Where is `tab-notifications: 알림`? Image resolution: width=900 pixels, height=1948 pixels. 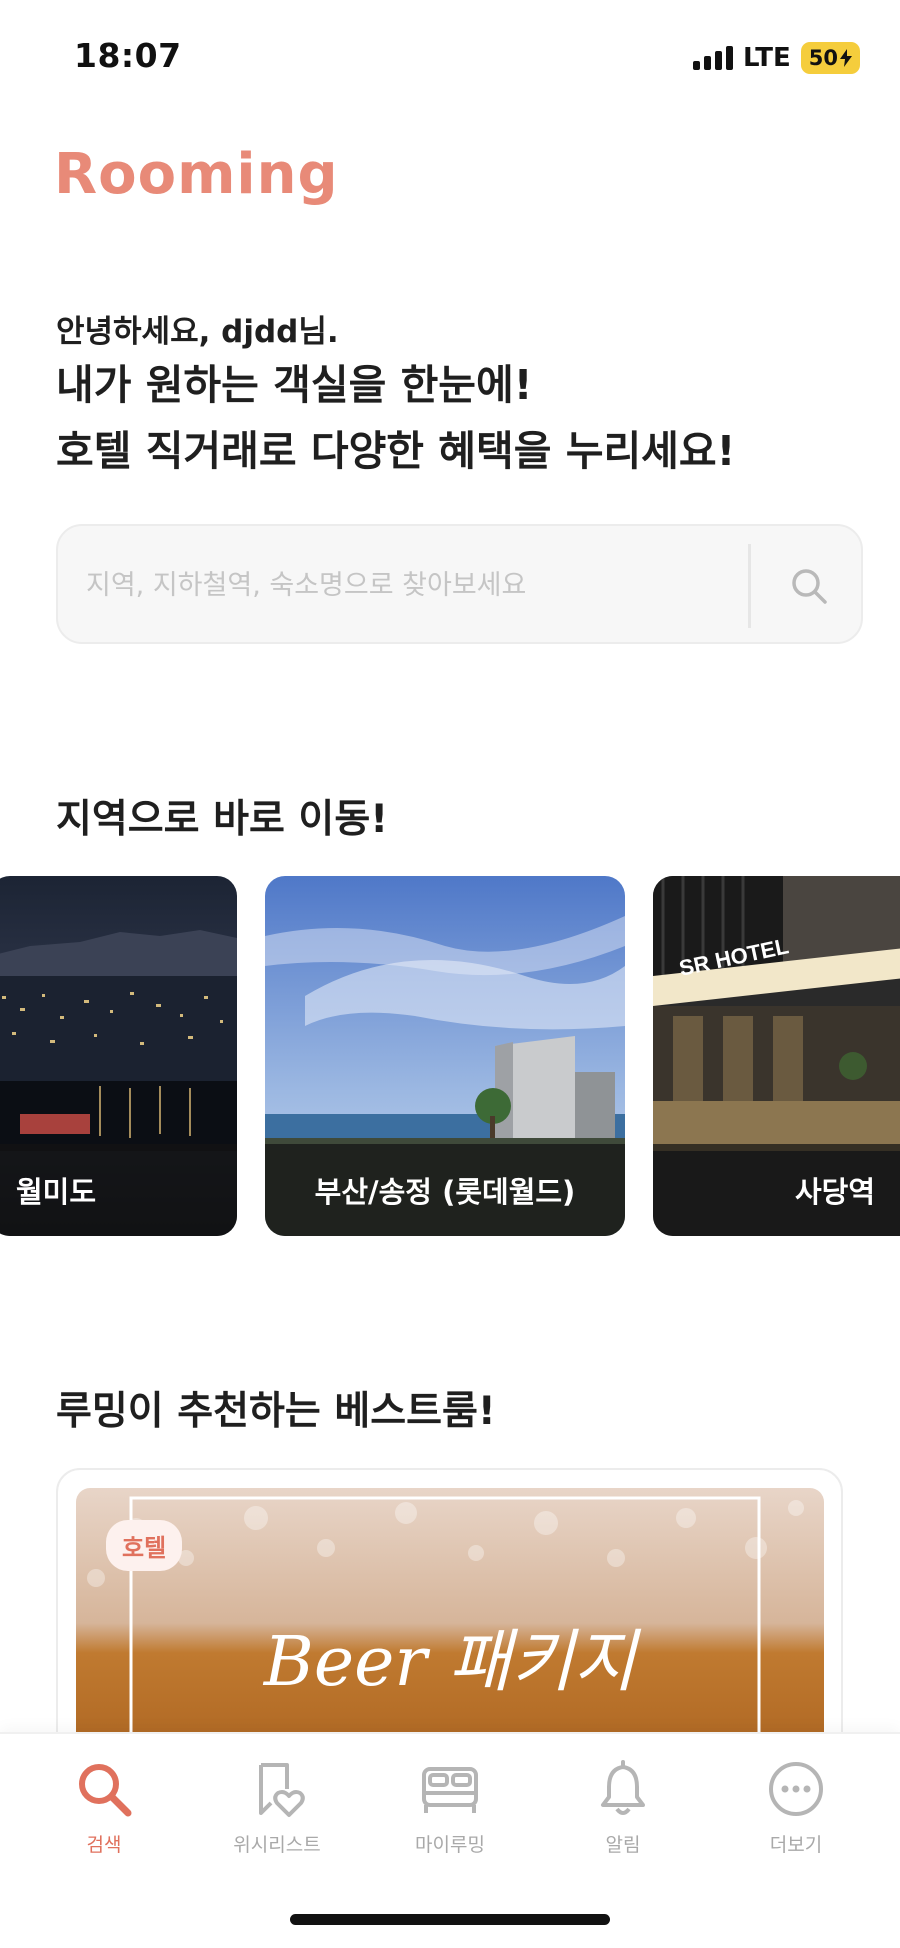
tab-notifications: 알림 is located at coordinates (623, 1806).